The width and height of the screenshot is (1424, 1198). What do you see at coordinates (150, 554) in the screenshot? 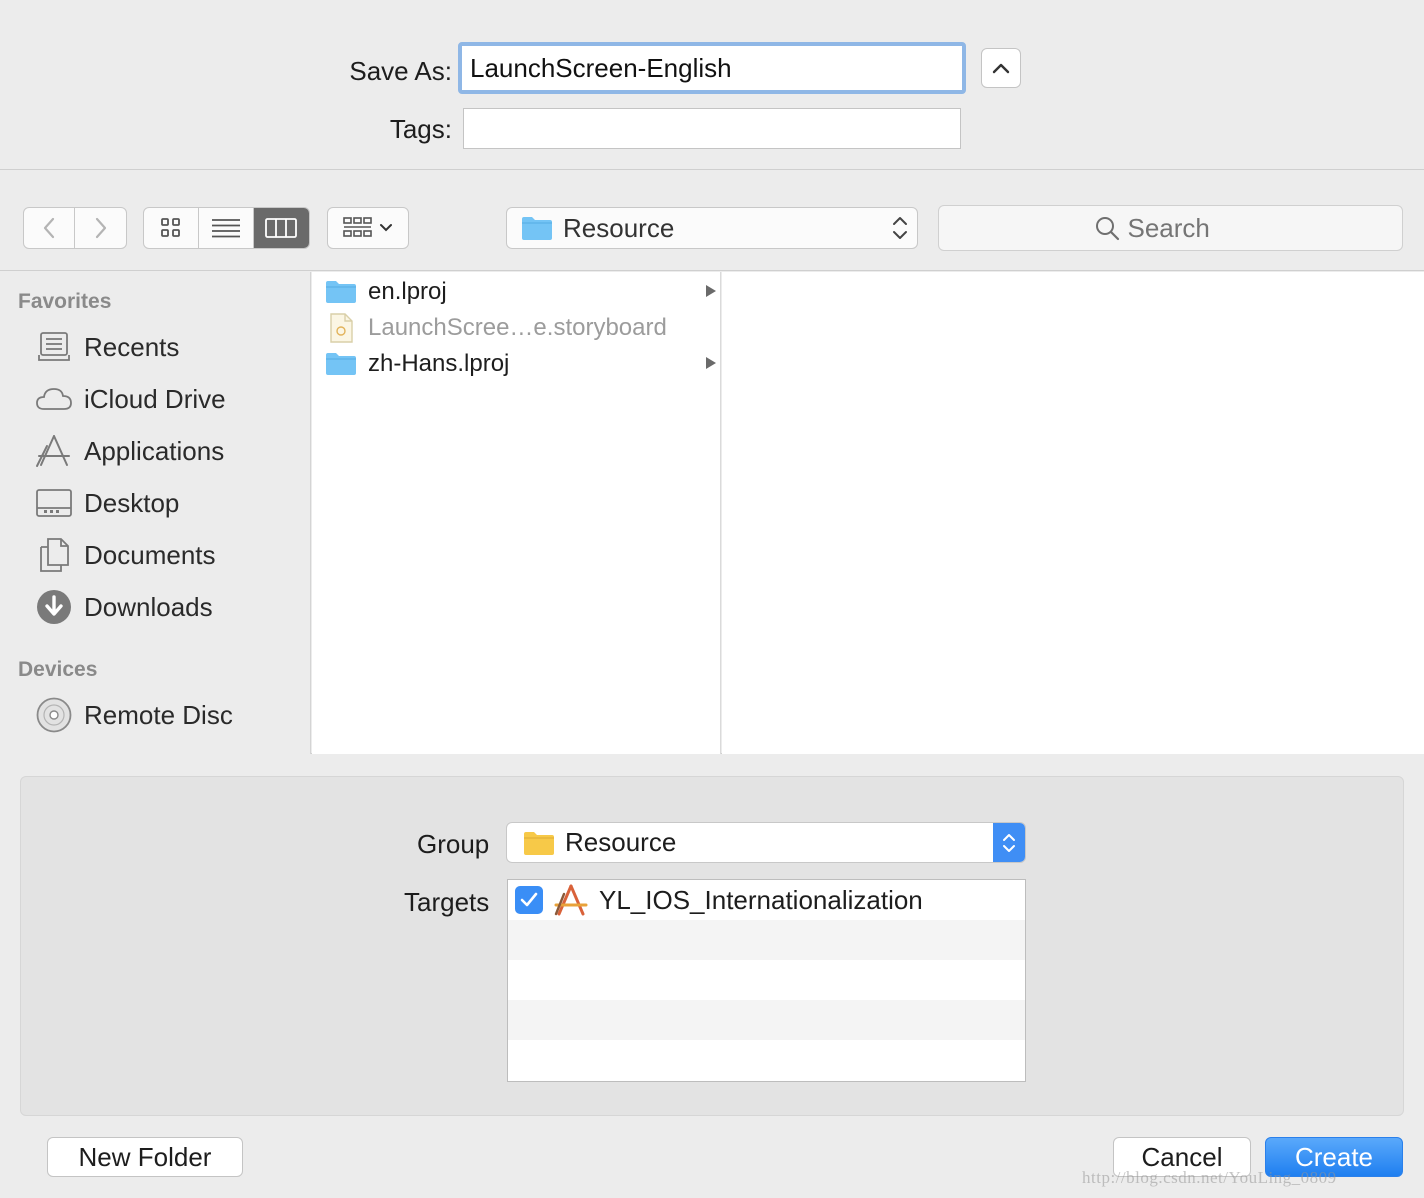
I see `sidebar-item-label: Documents` at bounding box center [150, 554].